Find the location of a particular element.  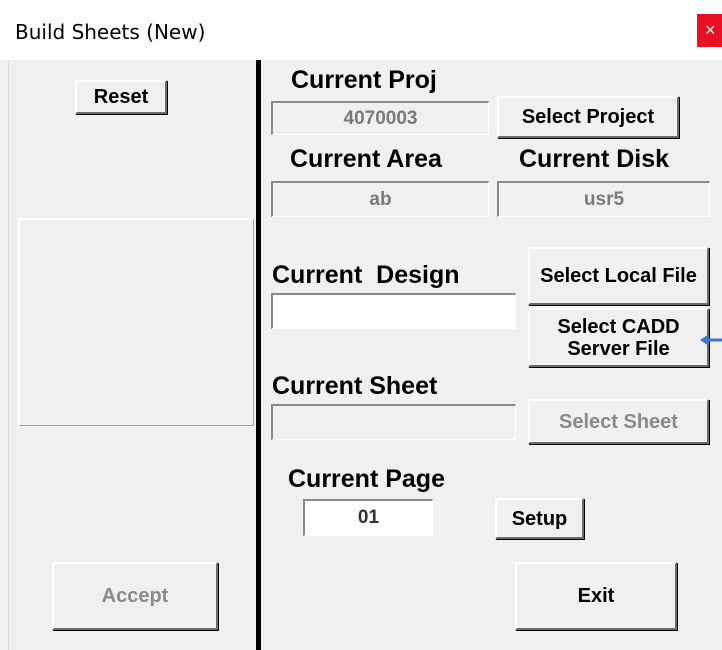

panel-divider is located at coordinates (258, 355).